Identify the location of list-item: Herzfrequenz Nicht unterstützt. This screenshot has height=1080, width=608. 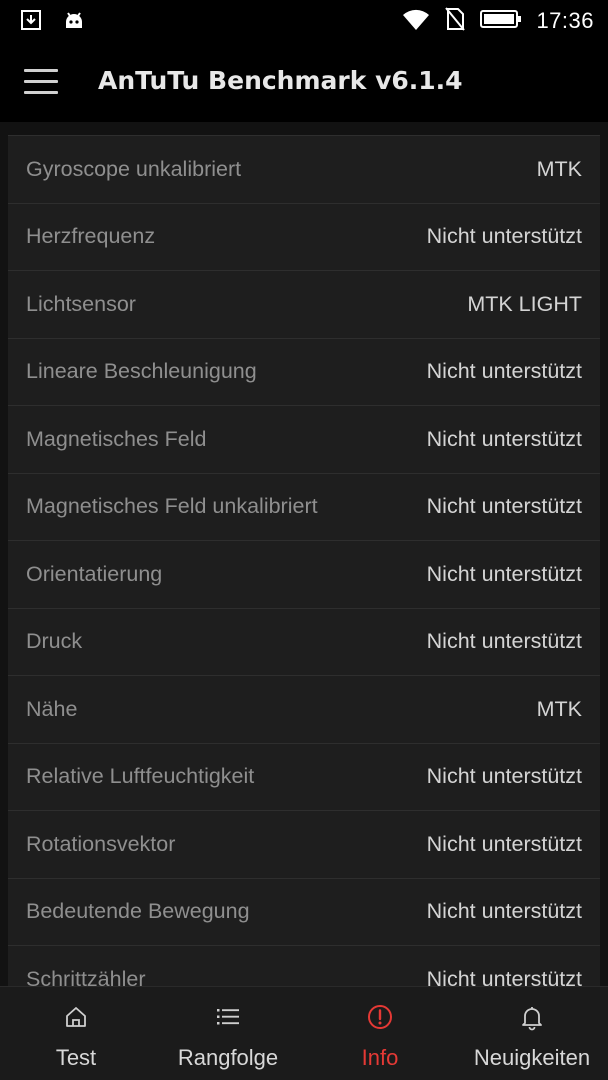
(304, 236).